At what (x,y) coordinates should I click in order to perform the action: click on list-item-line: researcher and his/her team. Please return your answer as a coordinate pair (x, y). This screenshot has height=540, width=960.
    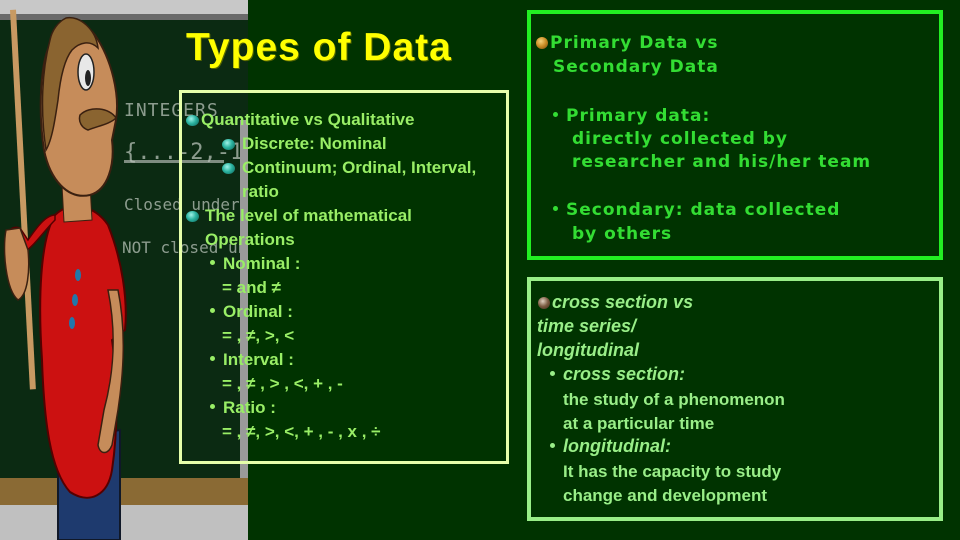
    Looking at the image, I should click on (722, 162).